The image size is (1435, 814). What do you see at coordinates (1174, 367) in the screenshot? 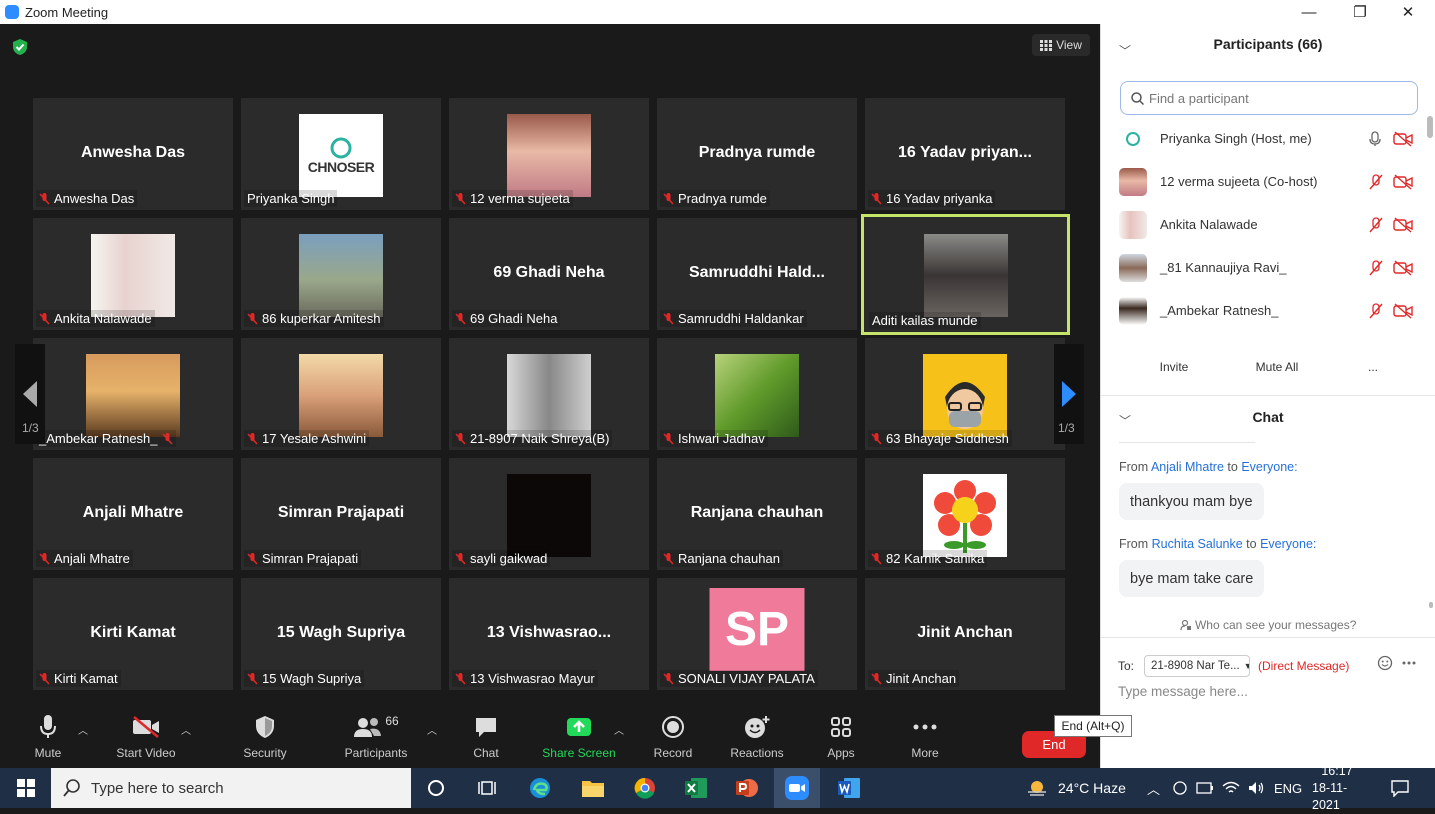
I see `invite-button: Invite` at bounding box center [1174, 367].